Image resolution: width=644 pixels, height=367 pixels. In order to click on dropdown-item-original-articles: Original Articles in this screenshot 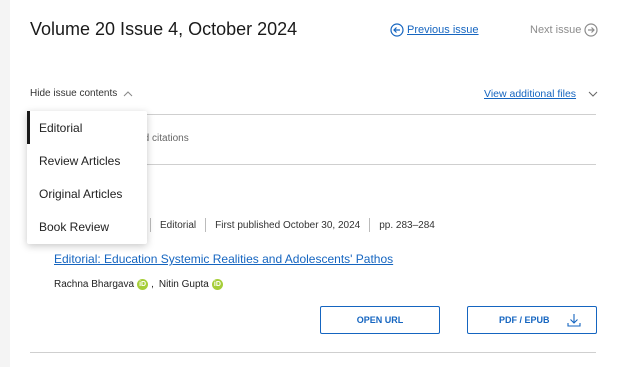, I will do `click(87, 193)`.